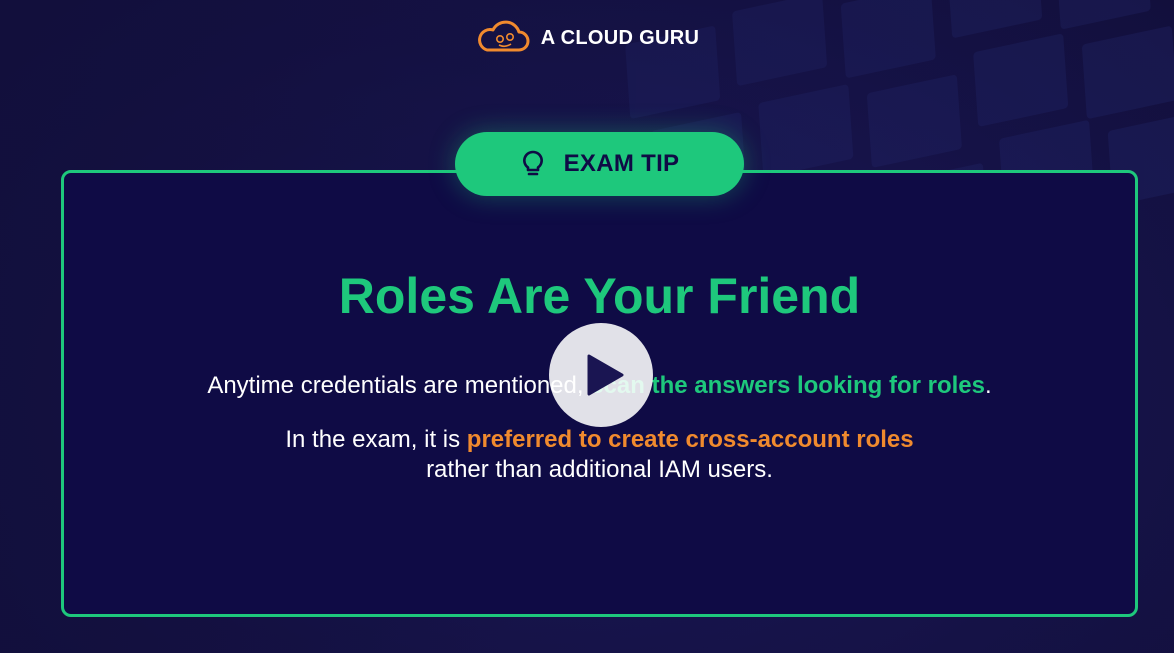 This screenshot has width=1174, height=653. What do you see at coordinates (532, 163) in the screenshot?
I see `lightbulb-icon` at bounding box center [532, 163].